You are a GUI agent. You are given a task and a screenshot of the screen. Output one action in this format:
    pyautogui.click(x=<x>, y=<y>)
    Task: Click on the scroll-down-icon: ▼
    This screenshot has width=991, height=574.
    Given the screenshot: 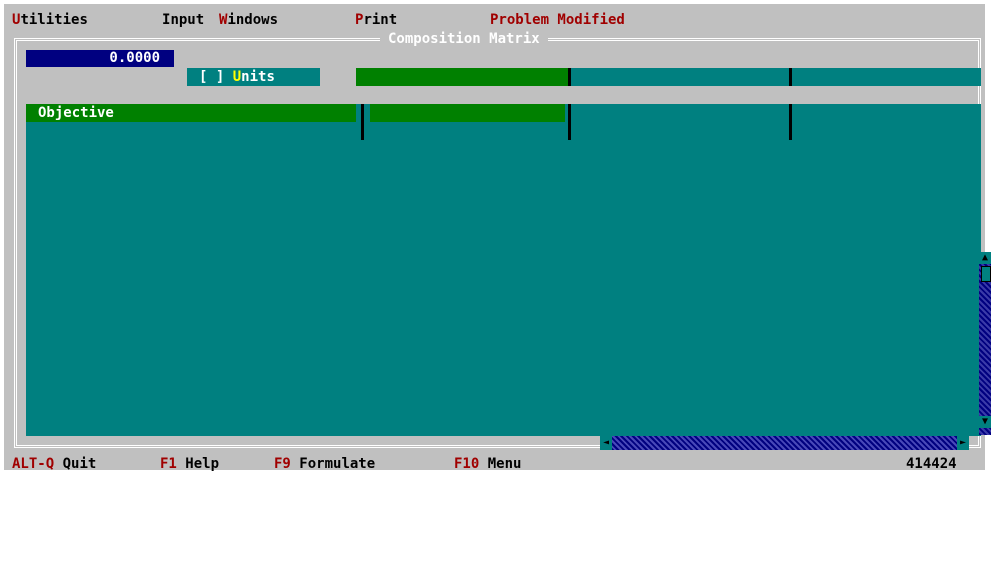 What is the action you would take?
    pyautogui.click(x=985, y=422)
    